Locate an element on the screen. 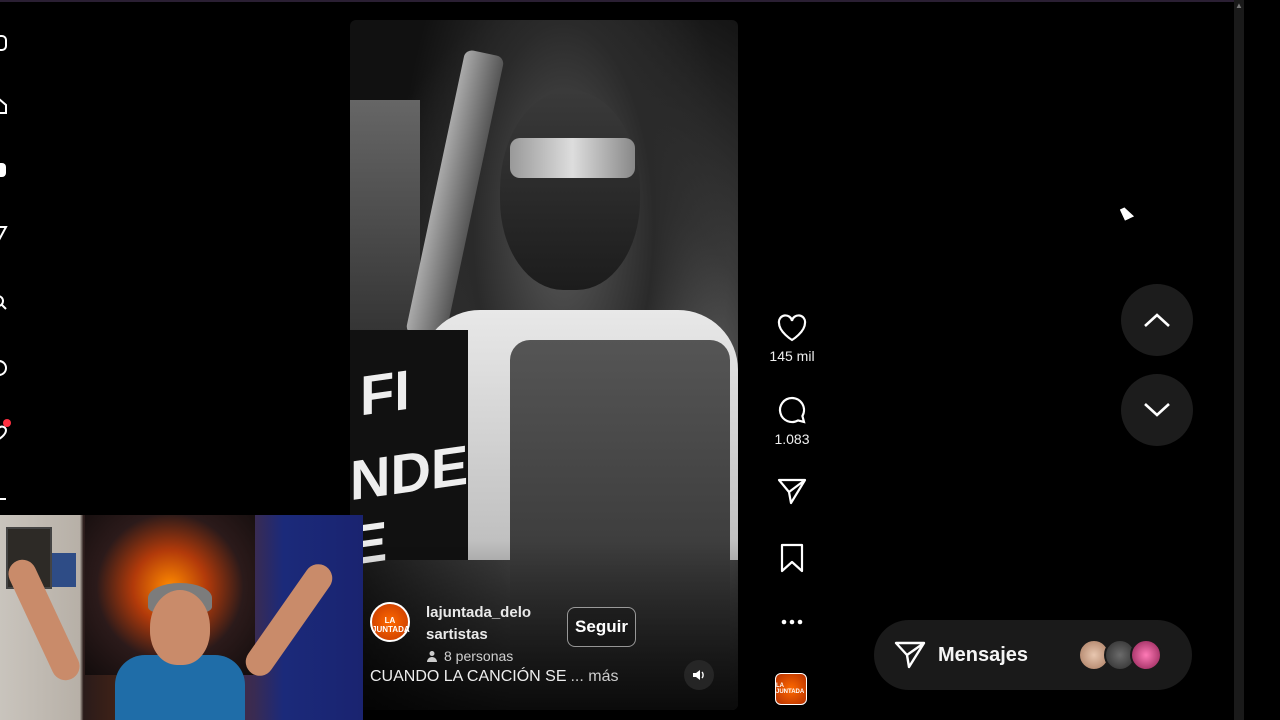 Image resolution: width=1280 pixels, height=720 pixels. more-action is located at coordinates (792, 622).